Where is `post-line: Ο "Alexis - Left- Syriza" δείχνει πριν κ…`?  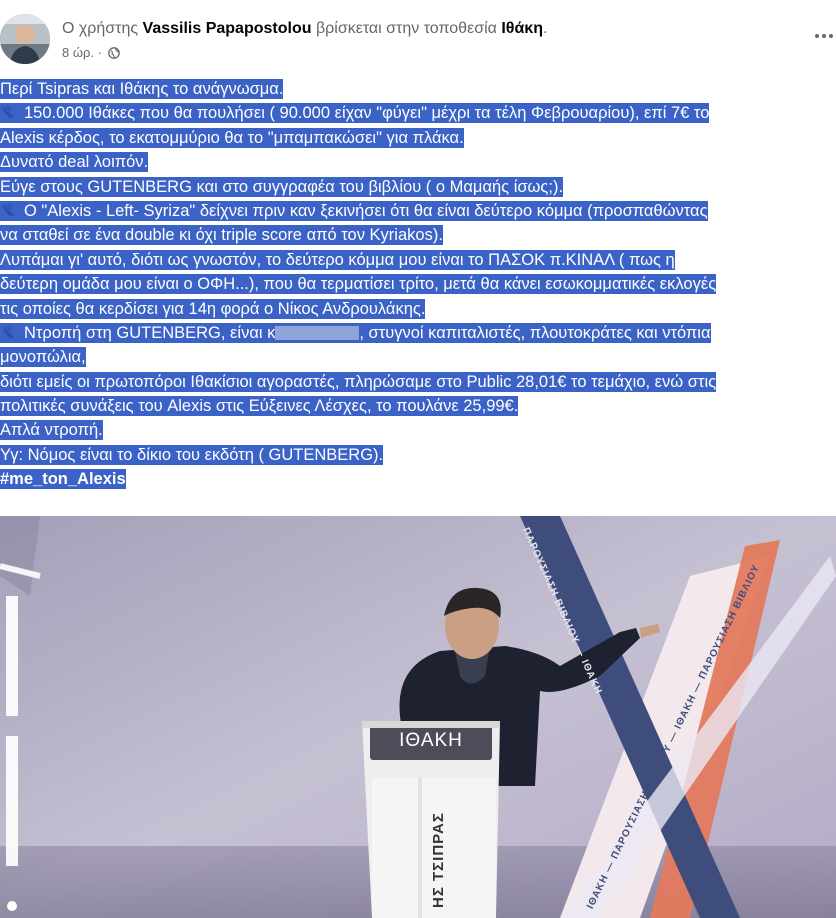
post-line: Ο "Alexis - Left- Syriza" δείχνει πριν κ… is located at coordinates (366, 210).